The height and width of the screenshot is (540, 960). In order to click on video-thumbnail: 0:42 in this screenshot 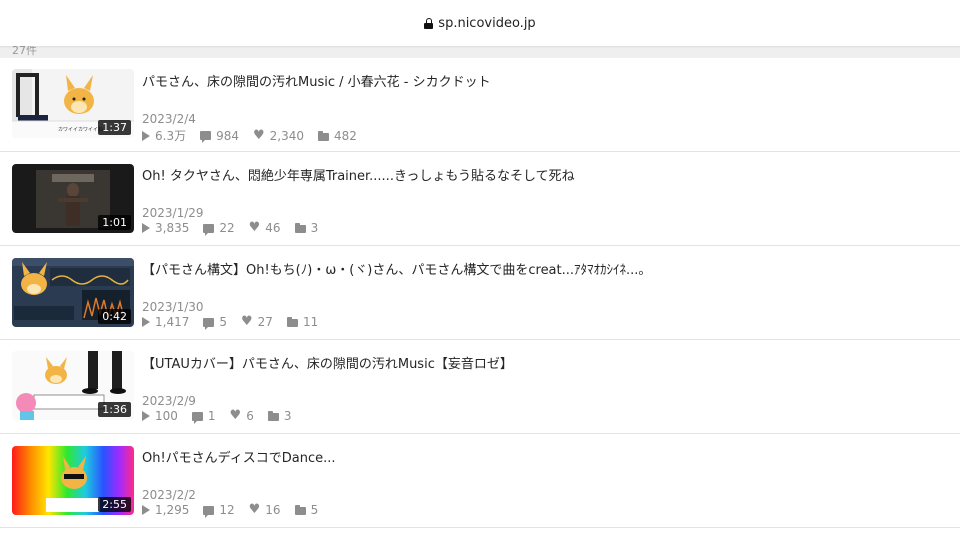, I will do `click(73, 292)`.